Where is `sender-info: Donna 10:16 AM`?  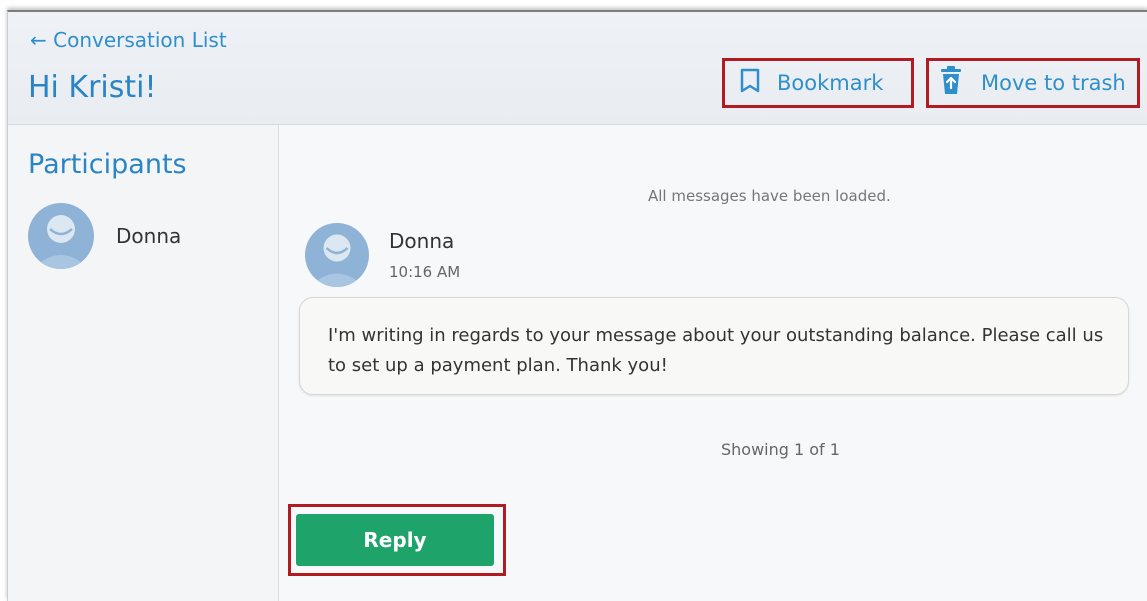
sender-info: Donna 10:16 AM is located at coordinates (424, 255).